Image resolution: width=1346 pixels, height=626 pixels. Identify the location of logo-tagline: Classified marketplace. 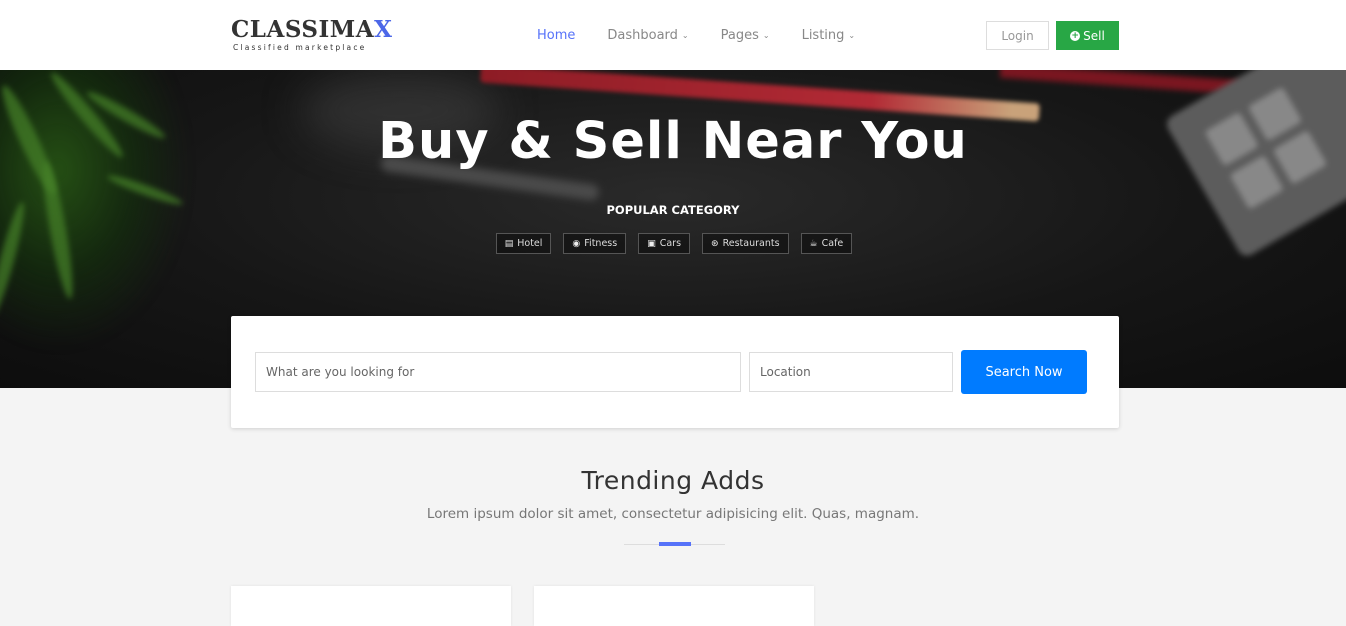
(300, 47).